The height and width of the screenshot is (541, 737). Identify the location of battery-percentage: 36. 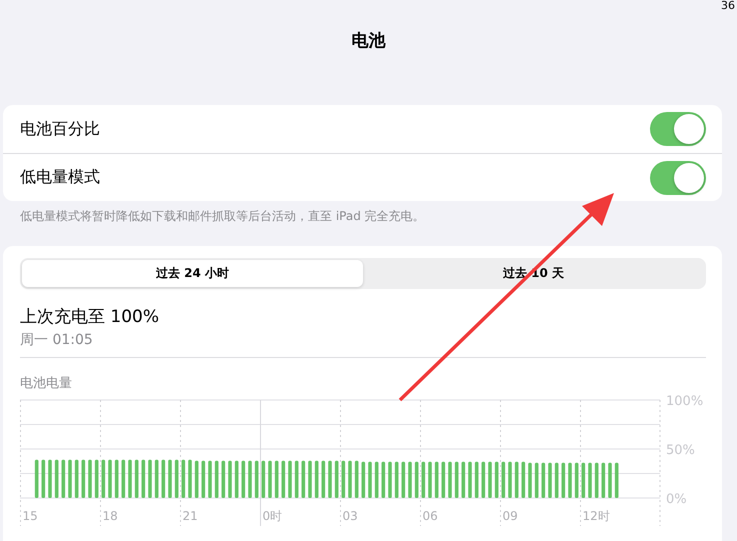
(728, 6).